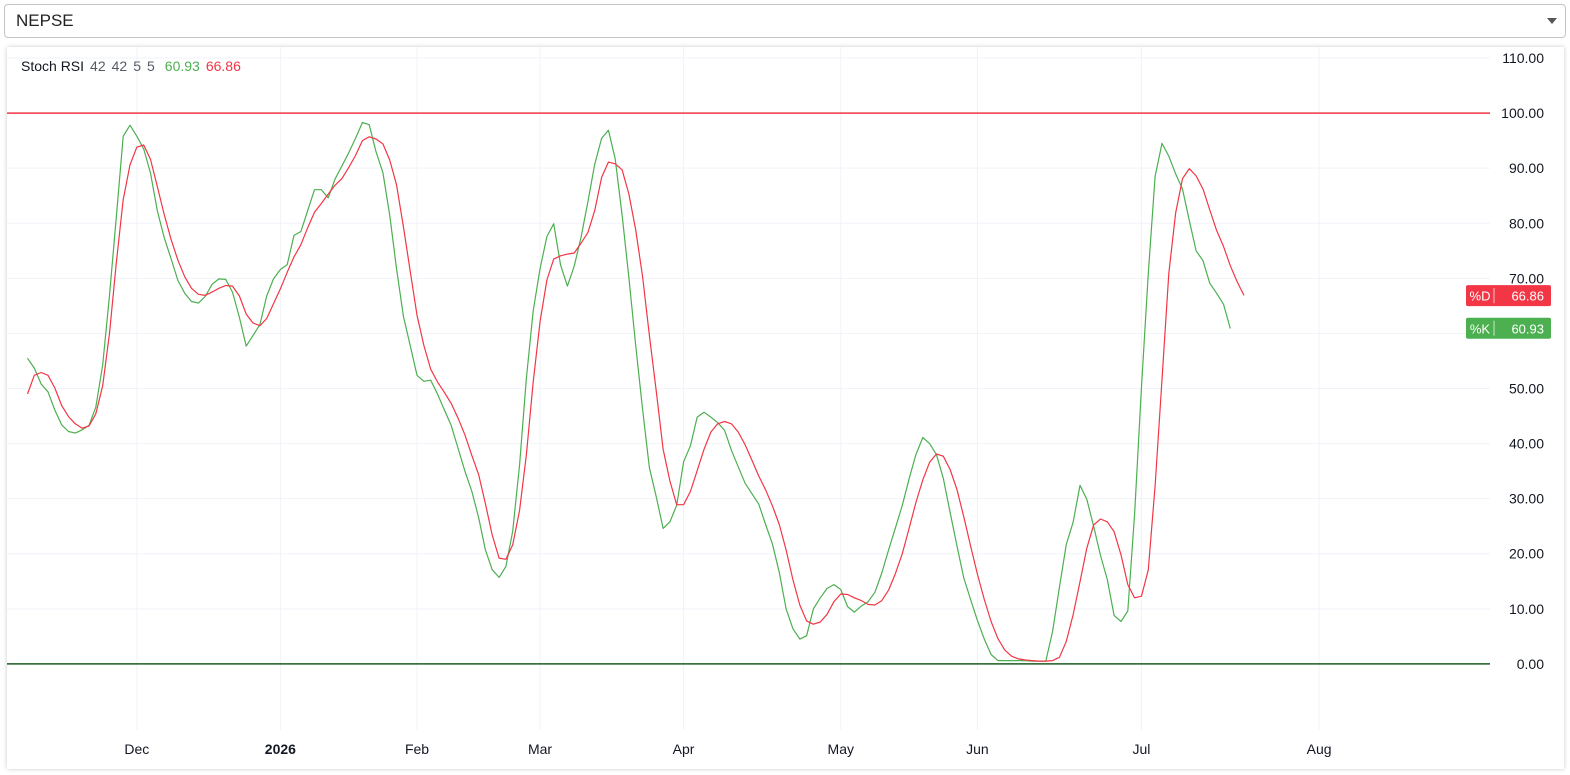  What do you see at coordinates (223, 66) in the screenshot?
I see `legend-d-value: 66.86` at bounding box center [223, 66].